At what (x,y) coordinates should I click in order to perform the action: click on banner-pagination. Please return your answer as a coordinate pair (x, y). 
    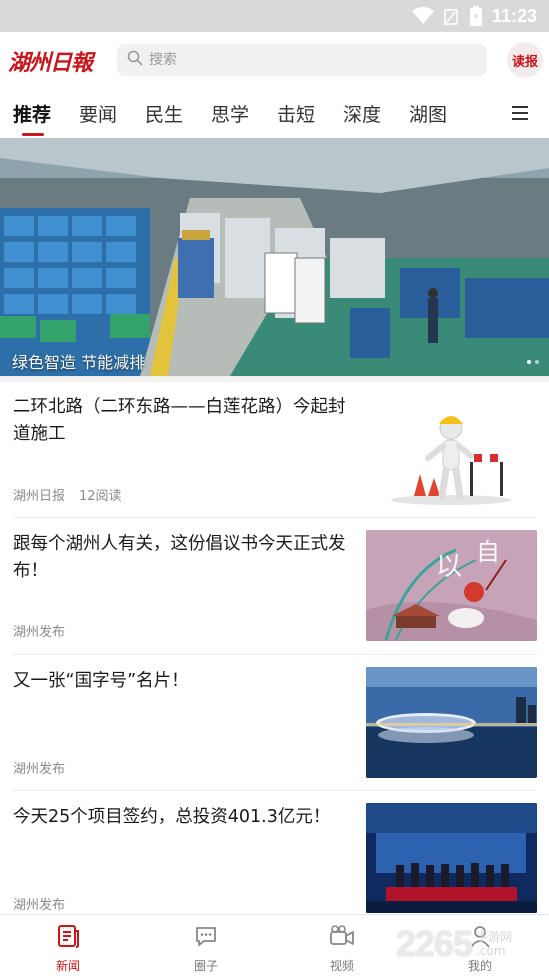
    Looking at the image, I should click on (533, 362).